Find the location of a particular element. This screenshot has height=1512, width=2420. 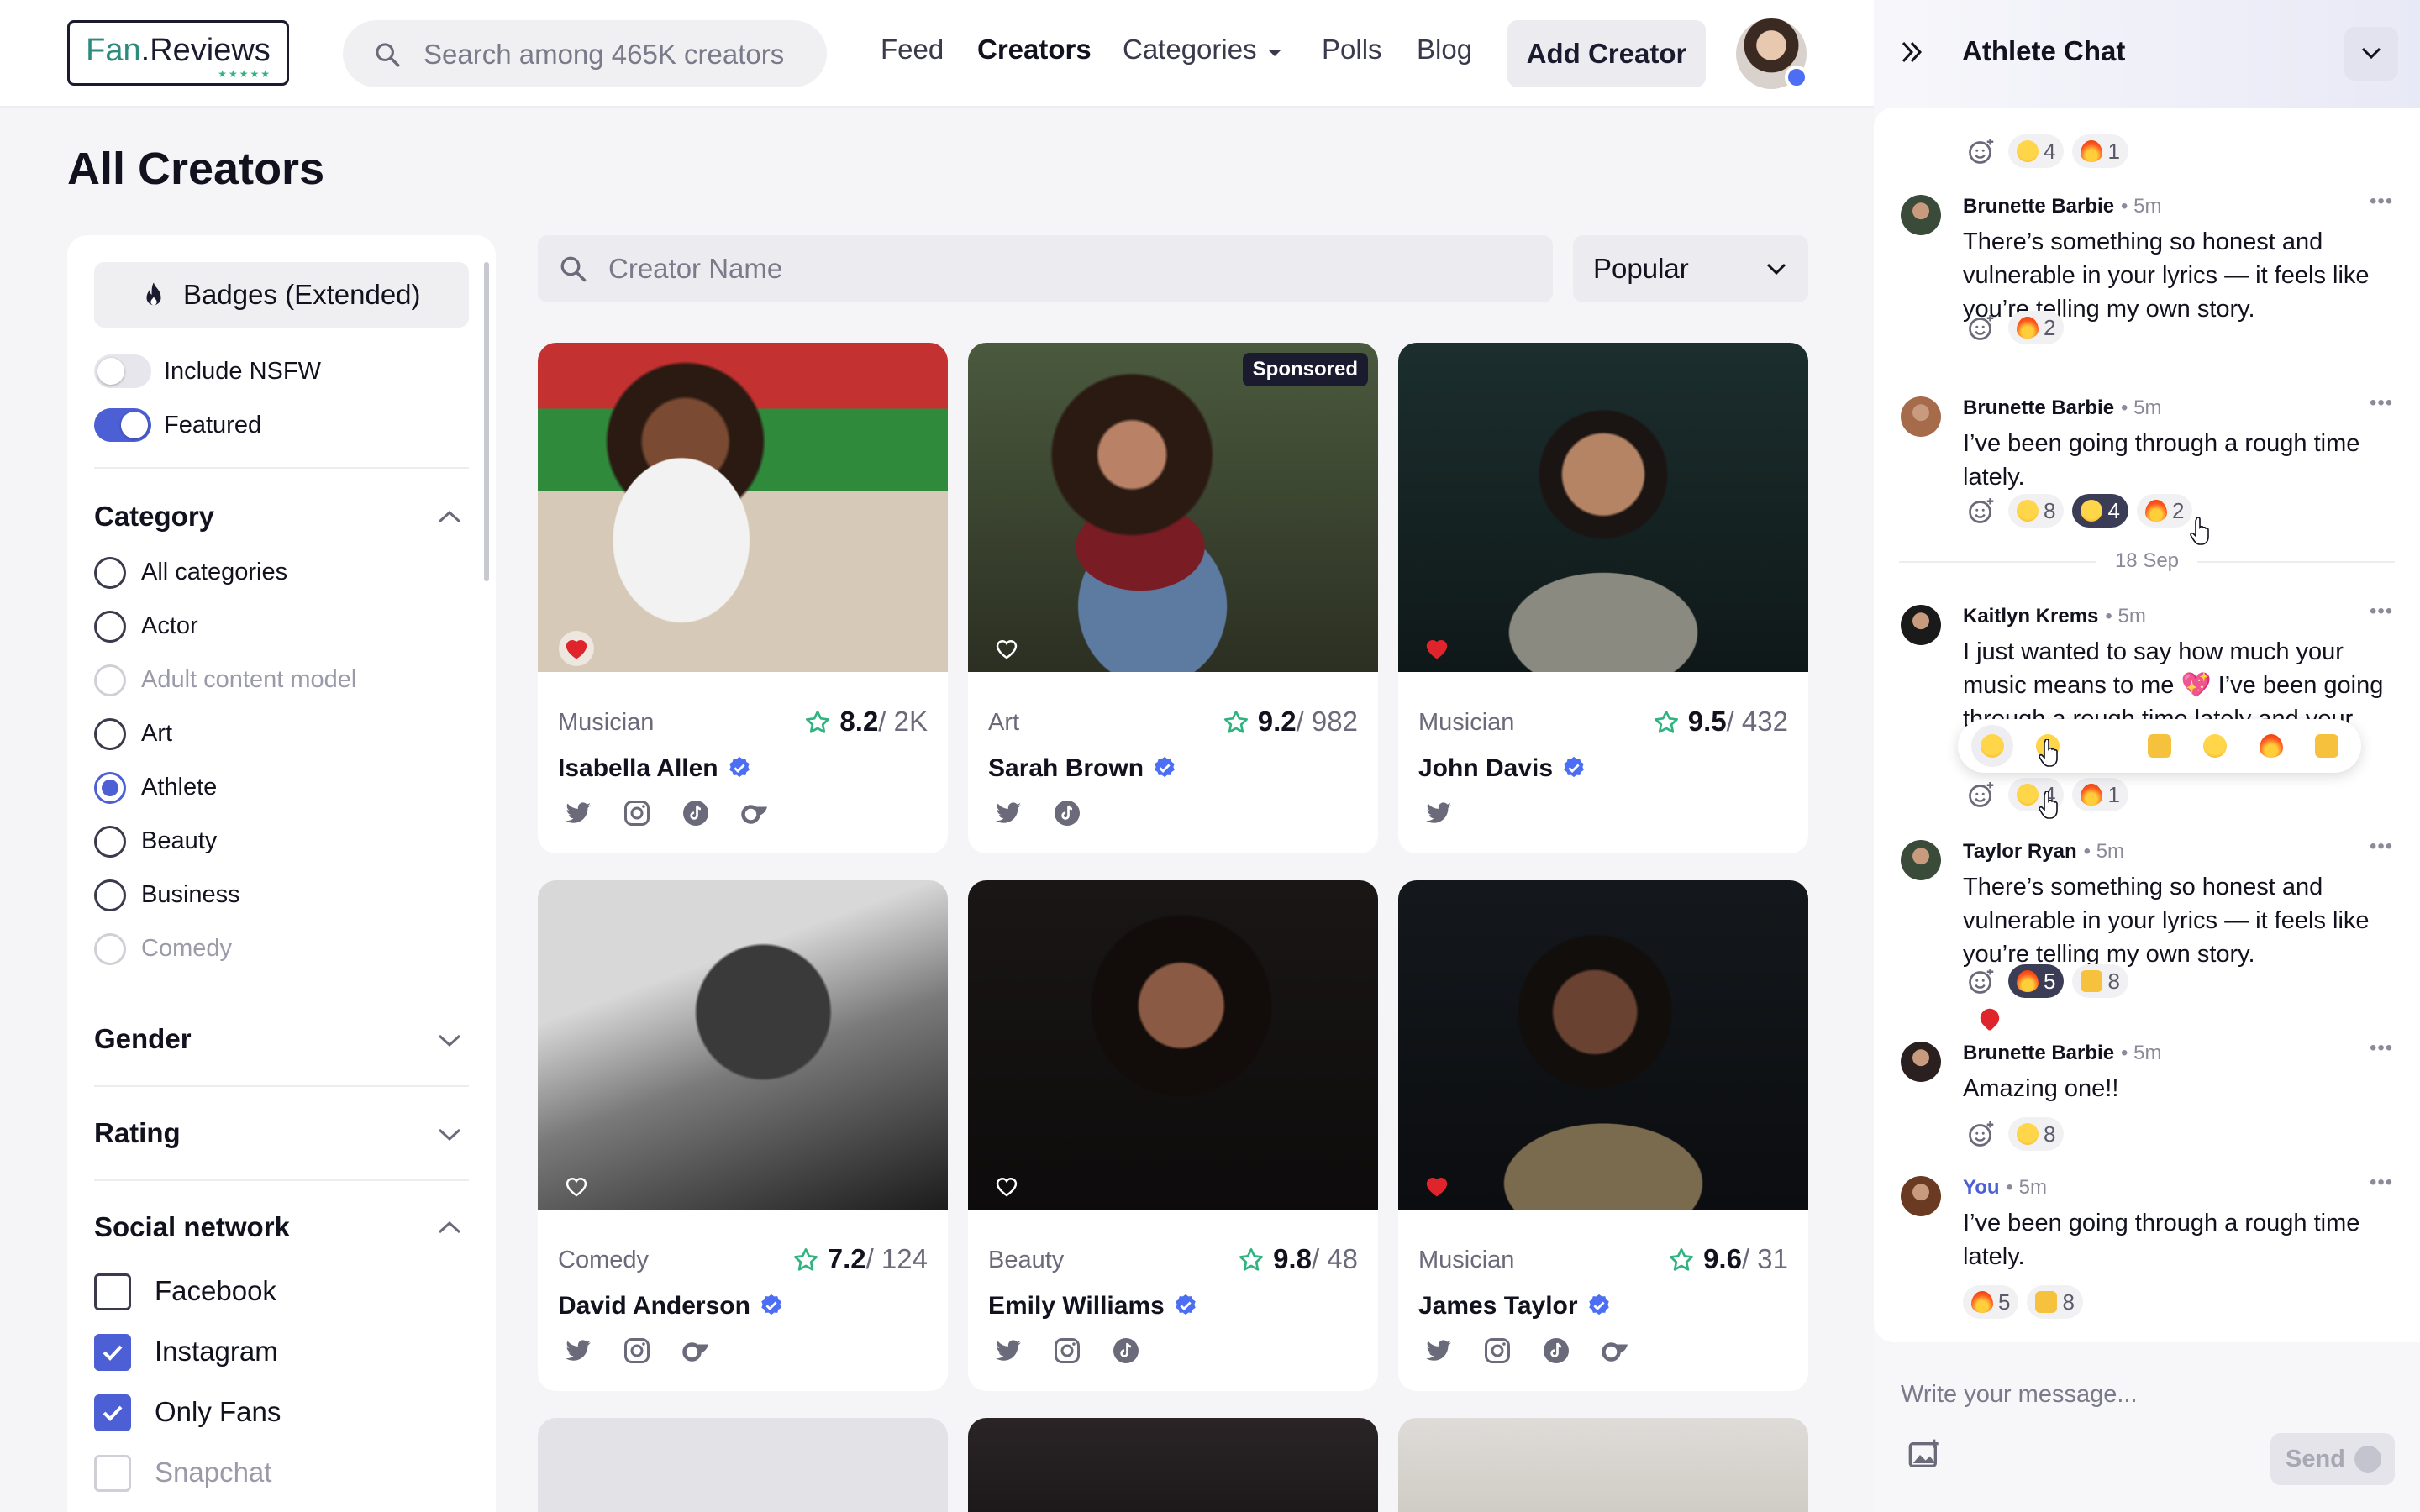

message-author: Taylor Ryan • 5m is located at coordinates (2044, 852).